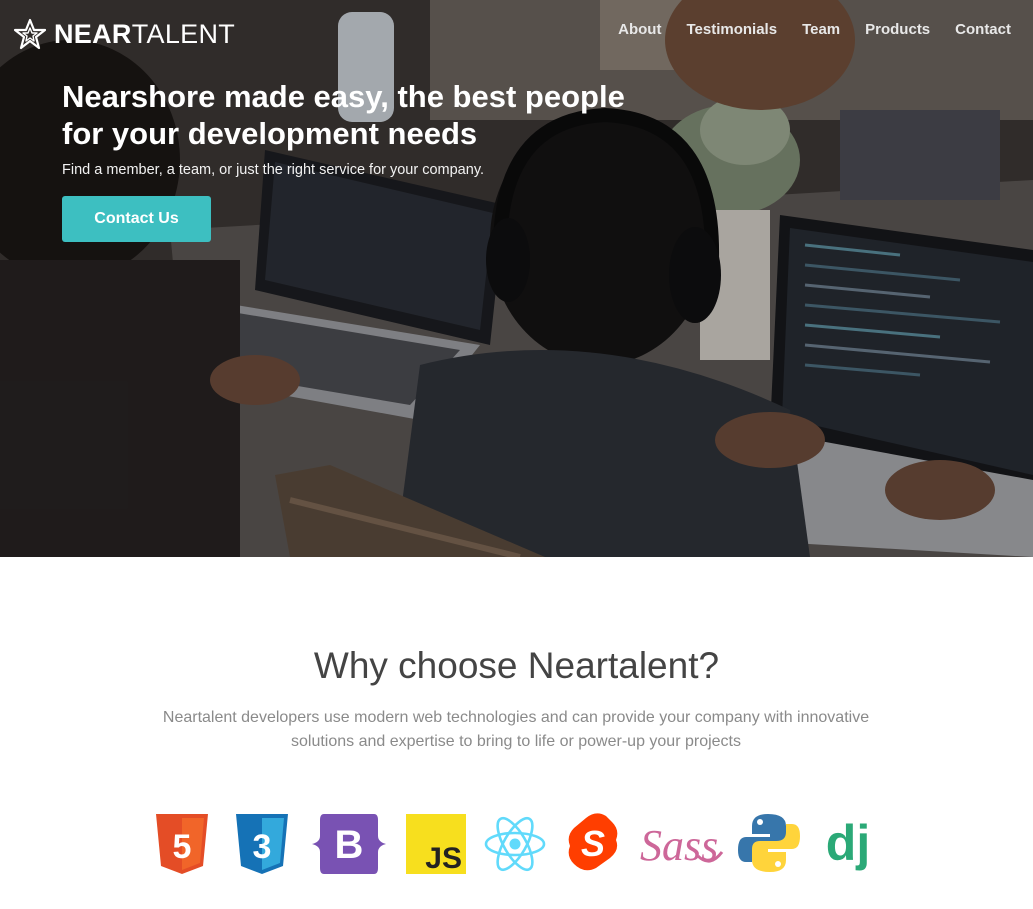 This screenshot has height=909, width=1033. What do you see at coordinates (515, 844) in the screenshot?
I see `react-icon` at bounding box center [515, 844].